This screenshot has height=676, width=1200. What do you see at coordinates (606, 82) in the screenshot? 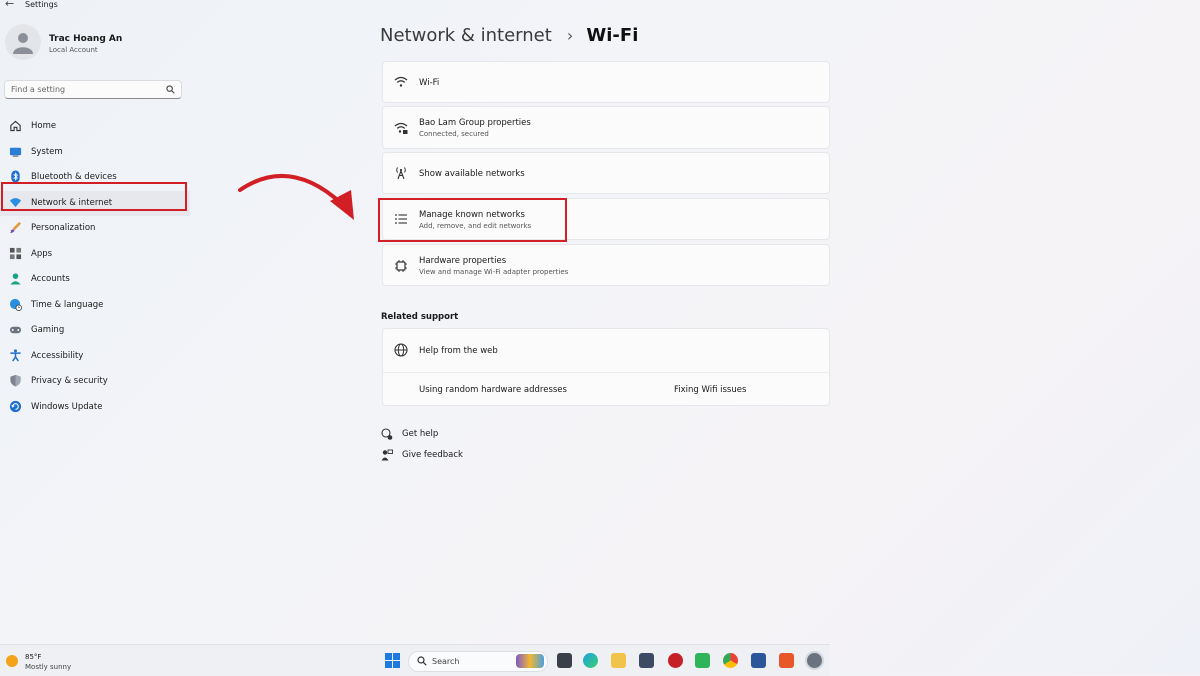
I see `wifi-toggle-card: Wi-Fi` at bounding box center [606, 82].